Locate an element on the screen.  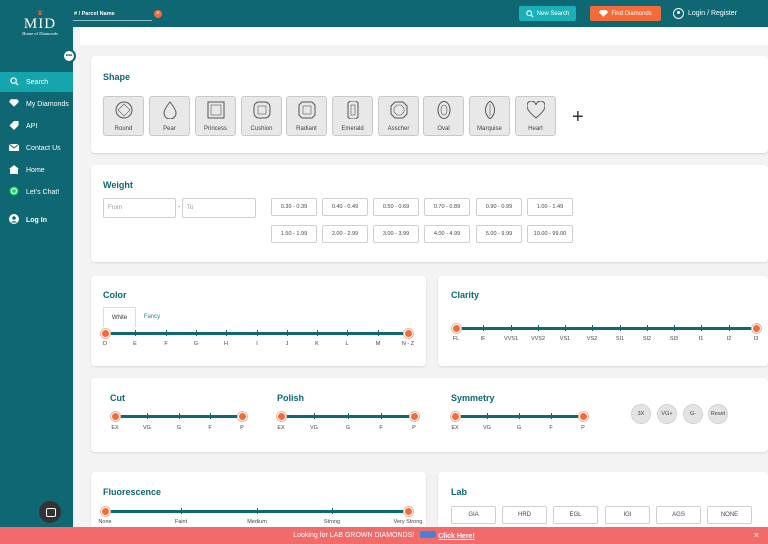
fluorescence-grade-label: Faint is located at coordinates (181, 522).